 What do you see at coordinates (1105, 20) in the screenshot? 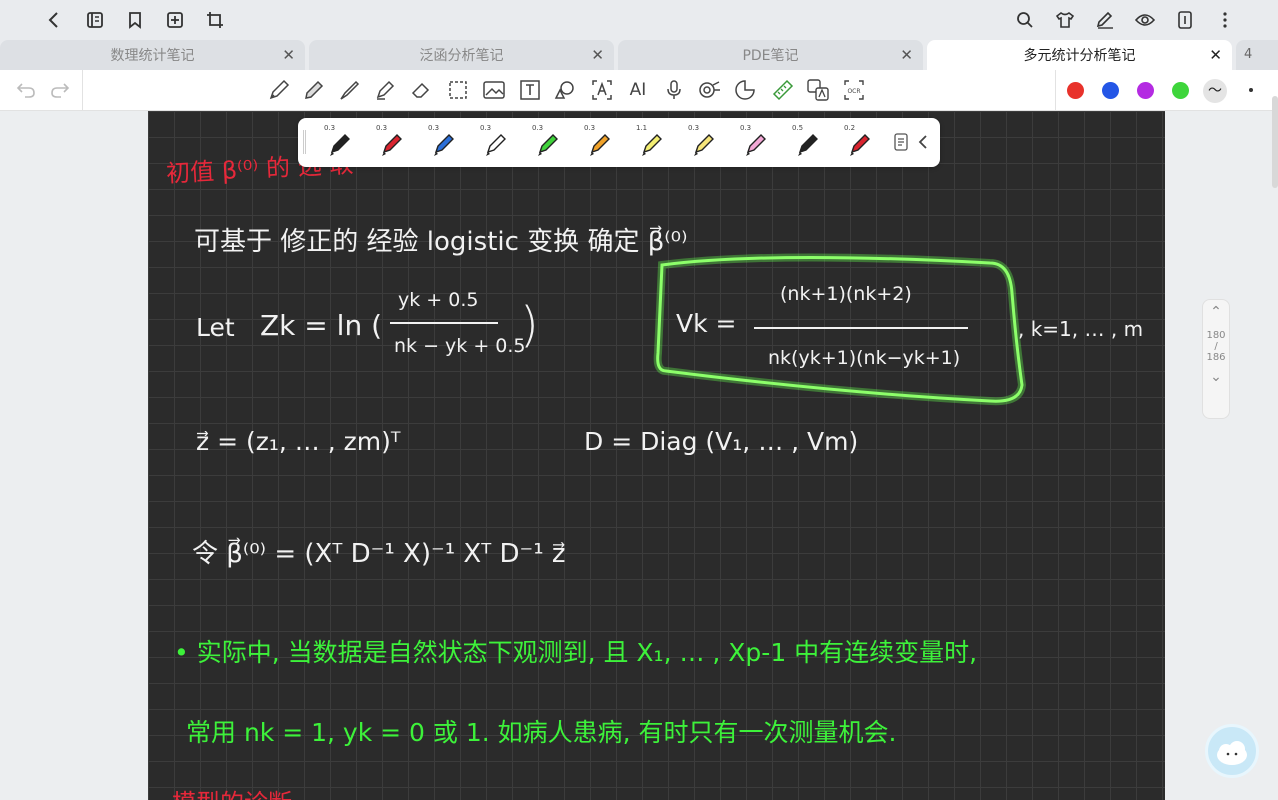
I see `pen-settings-icon` at bounding box center [1105, 20].